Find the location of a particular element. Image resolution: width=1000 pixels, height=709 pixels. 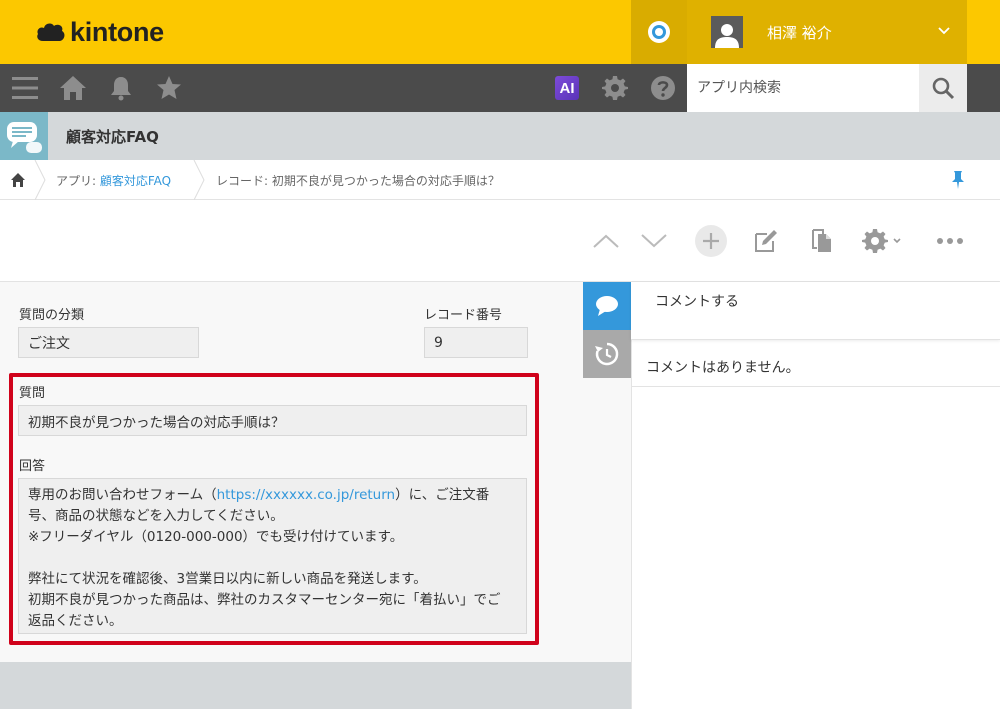

record-number-value: 9 is located at coordinates (476, 342).